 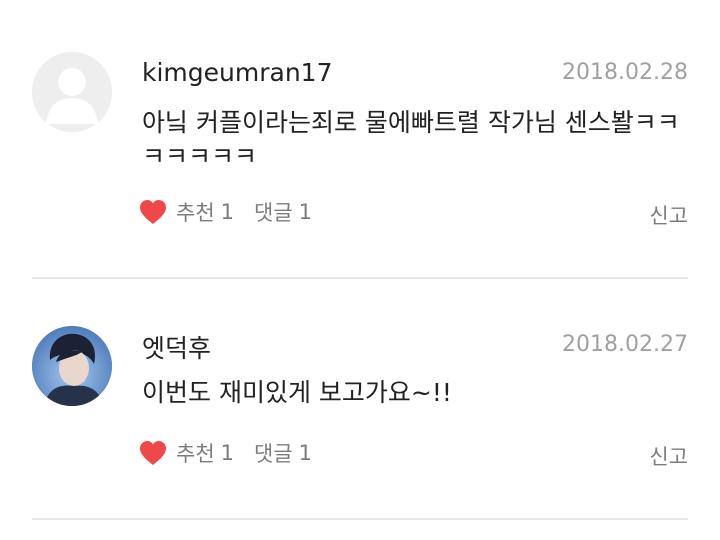 What do you see at coordinates (237, 72) in the screenshot?
I see `comment-username: kimgeumran17` at bounding box center [237, 72].